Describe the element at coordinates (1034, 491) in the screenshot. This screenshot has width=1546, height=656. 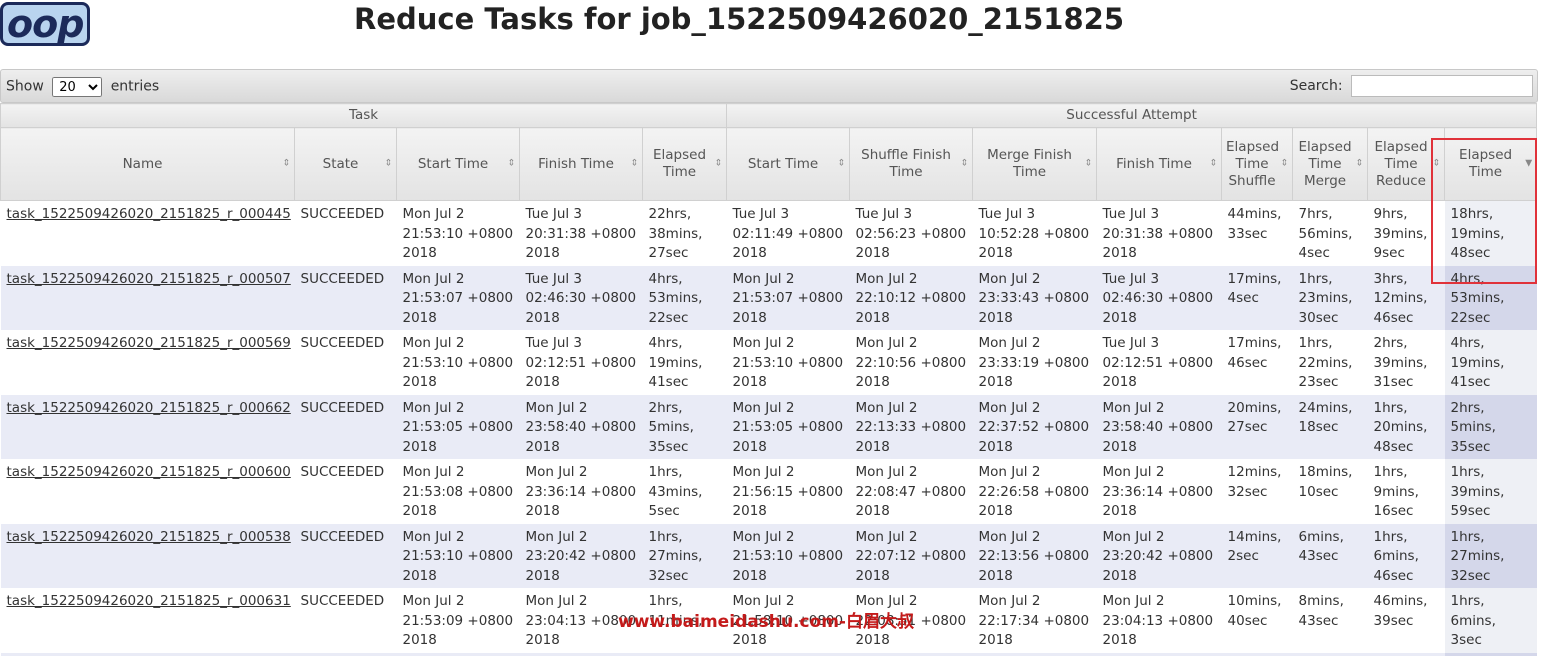
I see `cell-merge-finish-time: Mon Jul 2 22:26:58 +0800 2018` at that location.